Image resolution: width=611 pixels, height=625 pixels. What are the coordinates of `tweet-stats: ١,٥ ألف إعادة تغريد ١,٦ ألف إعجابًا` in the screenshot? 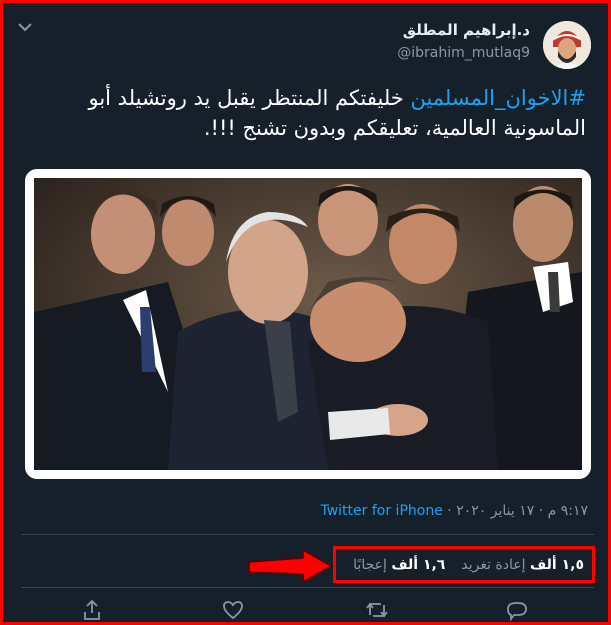 It's located at (464, 564).